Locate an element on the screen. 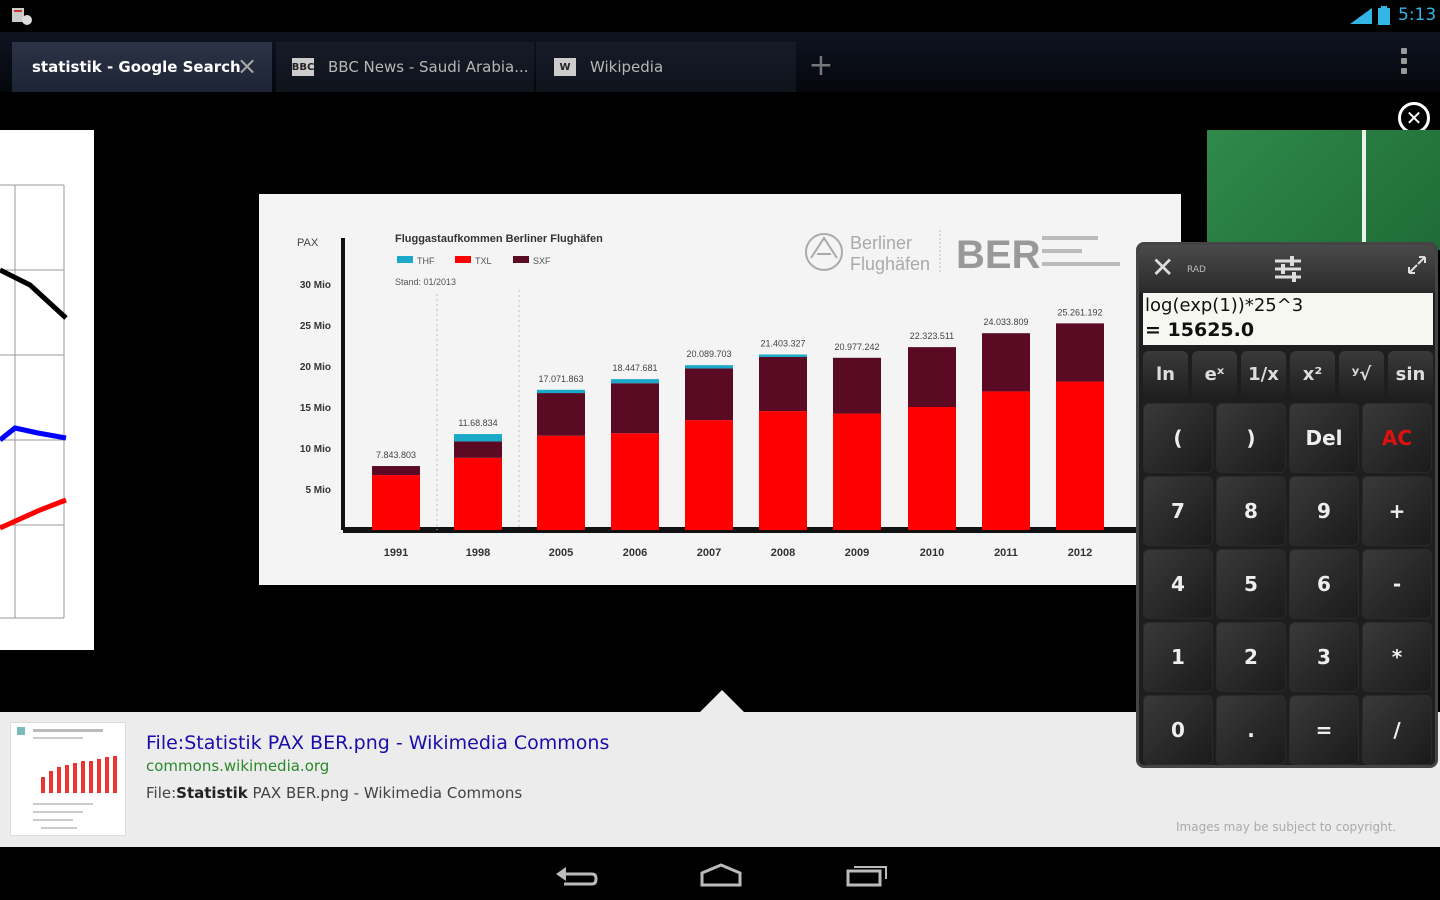 The width and height of the screenshot is (1440, 900). y-tick-label: 10 Mio is located at coordinates (315, 449).